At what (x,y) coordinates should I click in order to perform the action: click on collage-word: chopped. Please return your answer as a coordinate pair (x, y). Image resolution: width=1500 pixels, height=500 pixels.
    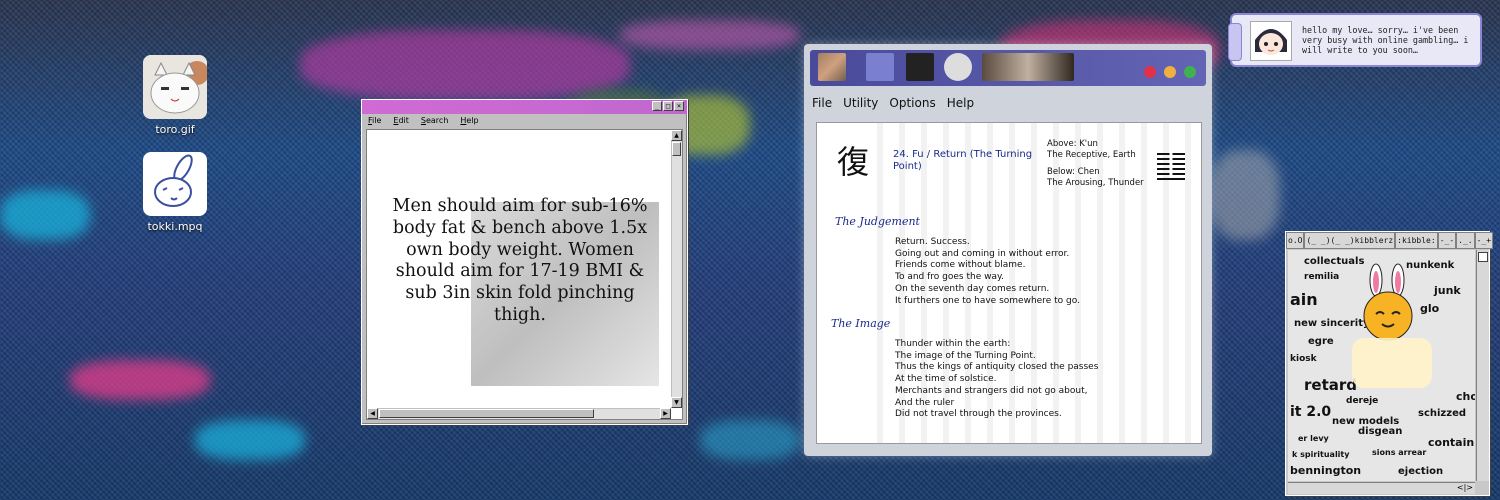
    Looking at the image, I should click on (1465, 396).